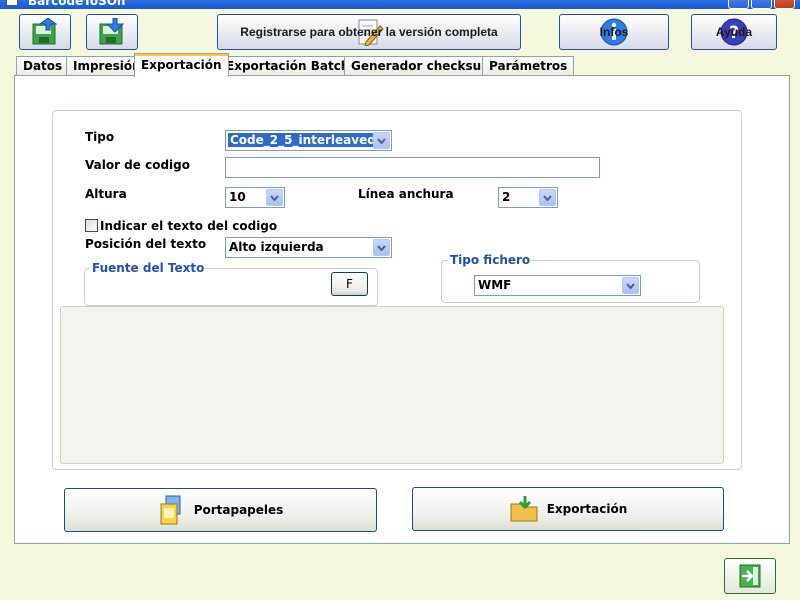  What do you see at coordinates (528, 197) in the screenshot?
I see `linea-anchura-select: 2` at bounding box center [528, 197].